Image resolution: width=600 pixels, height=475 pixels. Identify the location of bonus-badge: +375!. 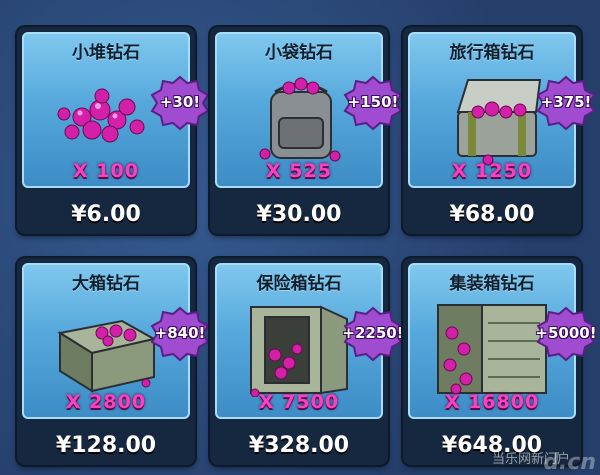
(566, 103).